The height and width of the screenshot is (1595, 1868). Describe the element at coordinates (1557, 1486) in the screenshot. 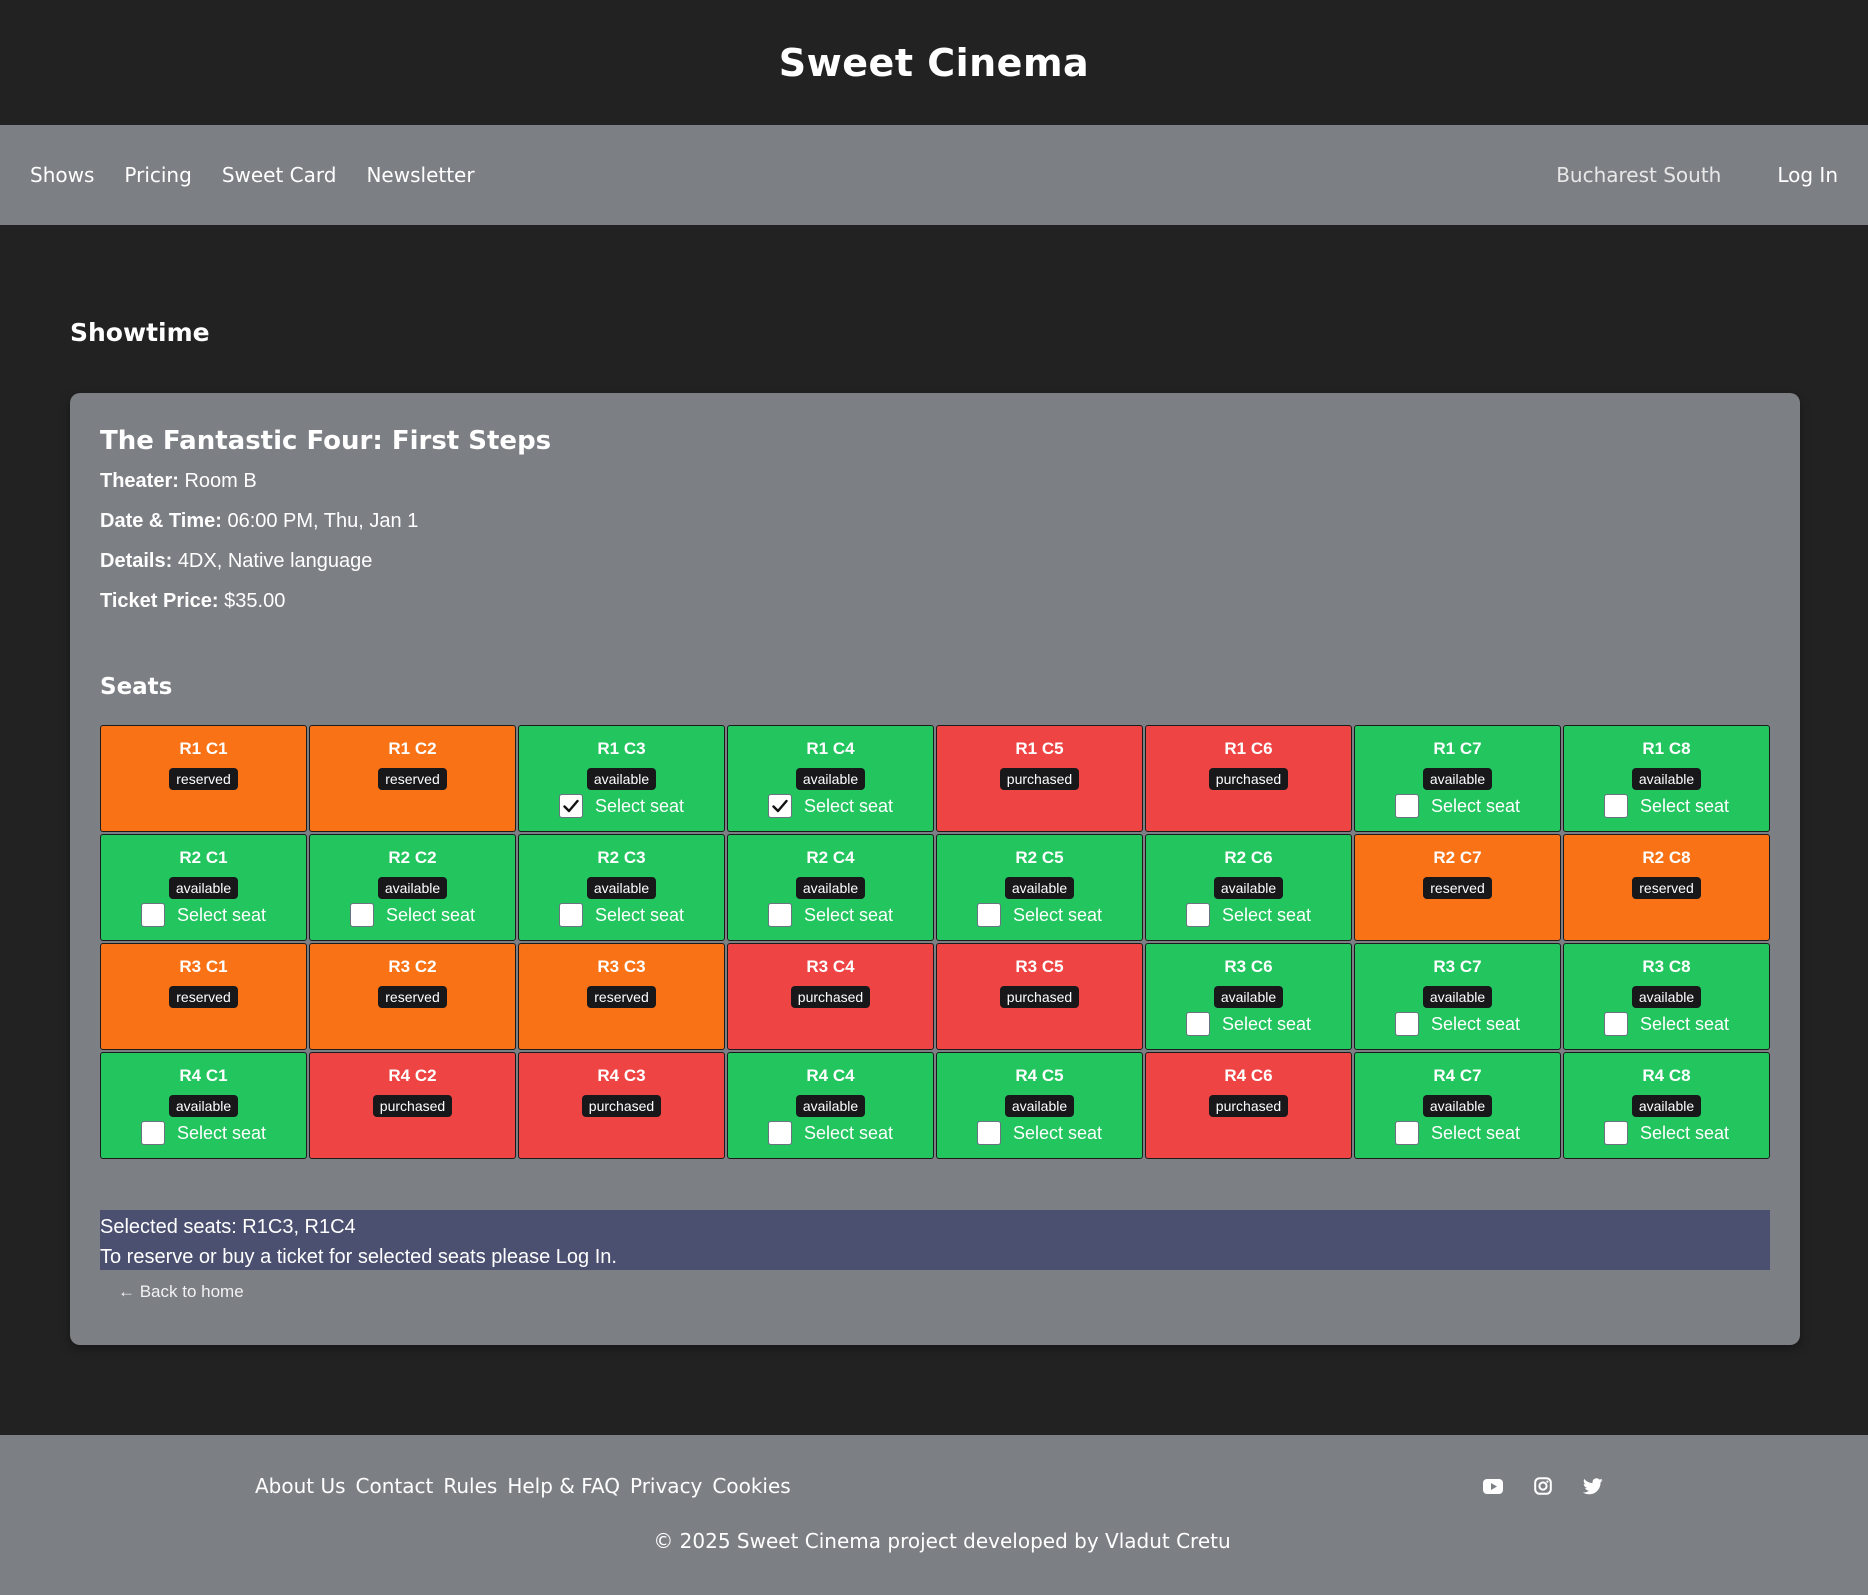

I see `social-links` at that location.